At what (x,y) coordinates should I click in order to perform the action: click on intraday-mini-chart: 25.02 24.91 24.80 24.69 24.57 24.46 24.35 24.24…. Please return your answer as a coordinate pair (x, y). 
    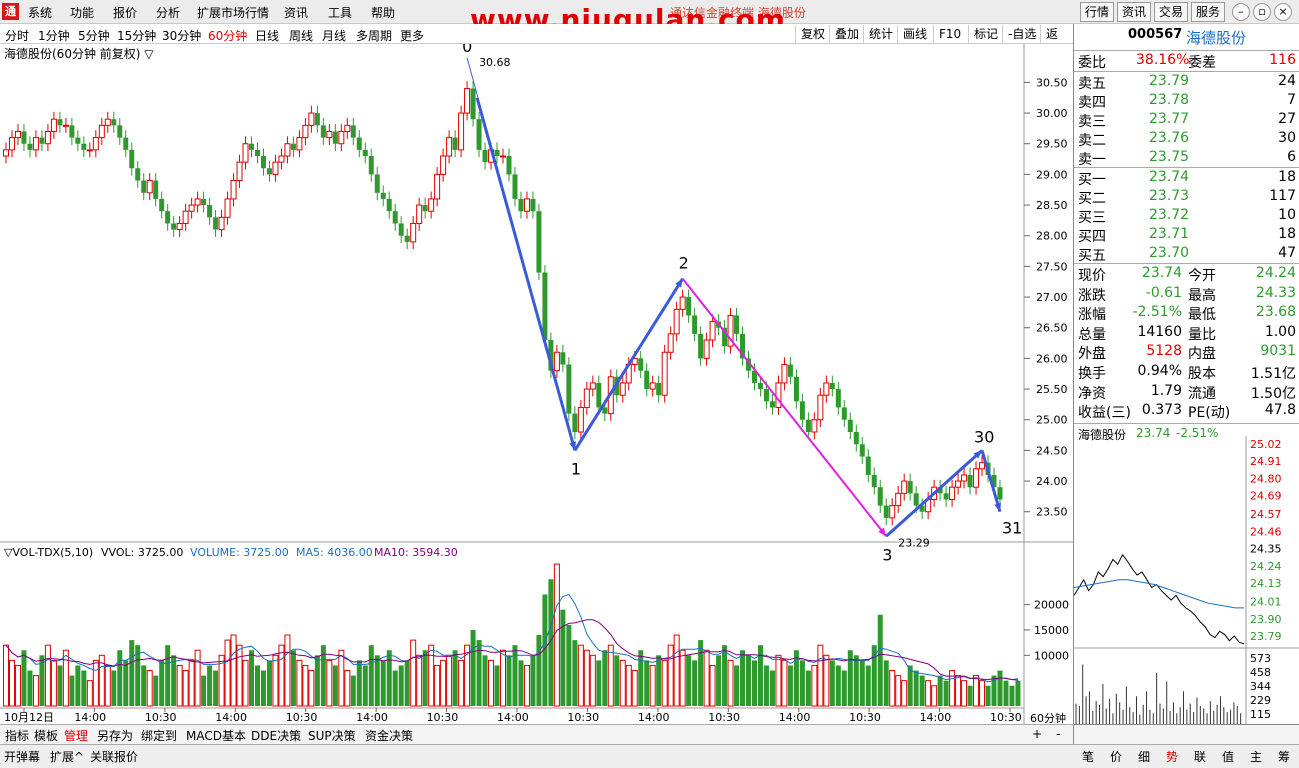
    Looking at the image, I should click on (1186, 586).